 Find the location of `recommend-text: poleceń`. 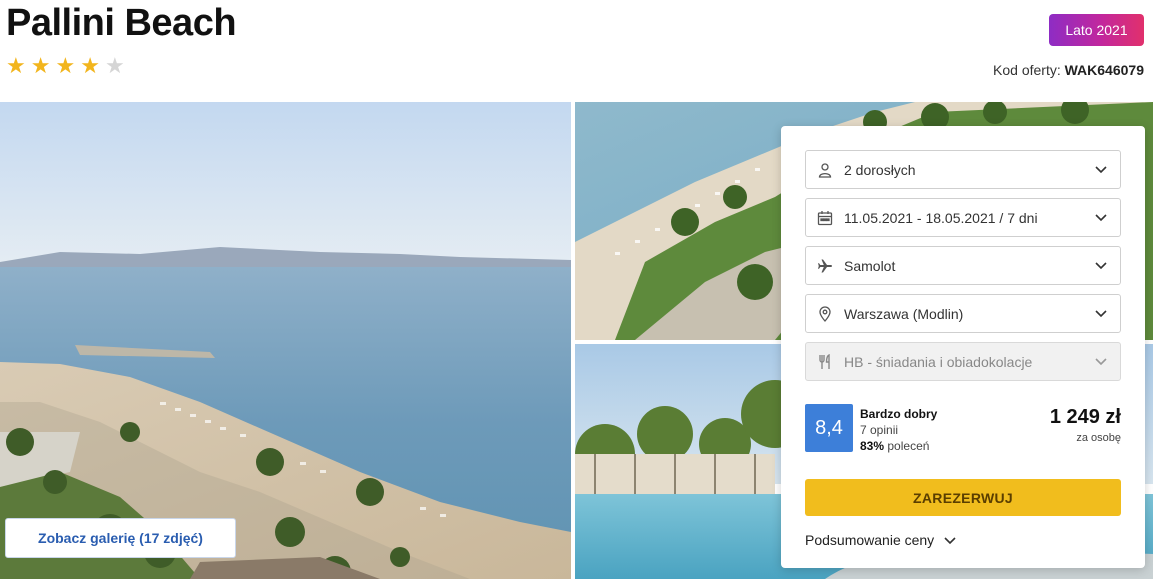

recommend-text: poleceń is located at coordinates (908, 446).